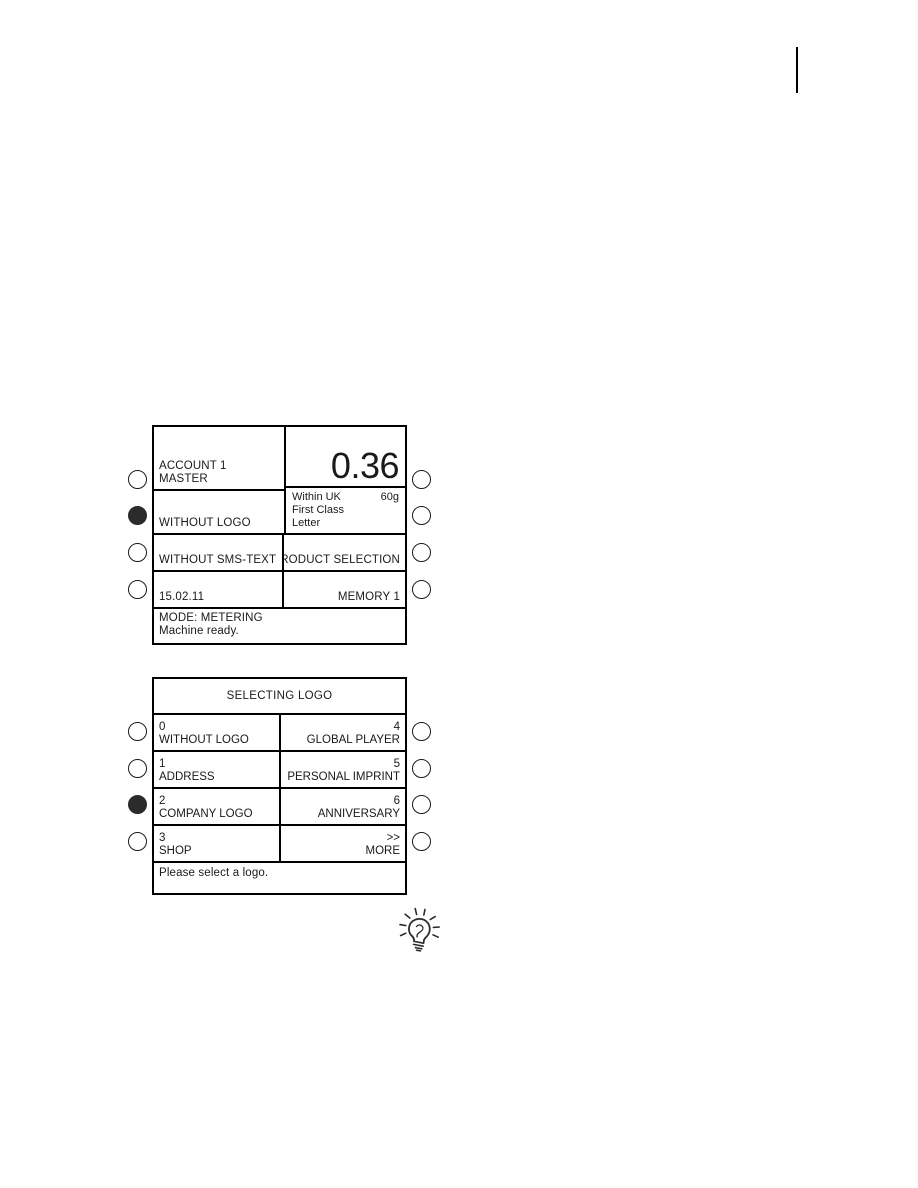 This screenshot has width=918, height=1188. What do you see at coordinates (137, 731) in the screenshot?
I see `logo-option-0-button` at bounding box center [137, 731].